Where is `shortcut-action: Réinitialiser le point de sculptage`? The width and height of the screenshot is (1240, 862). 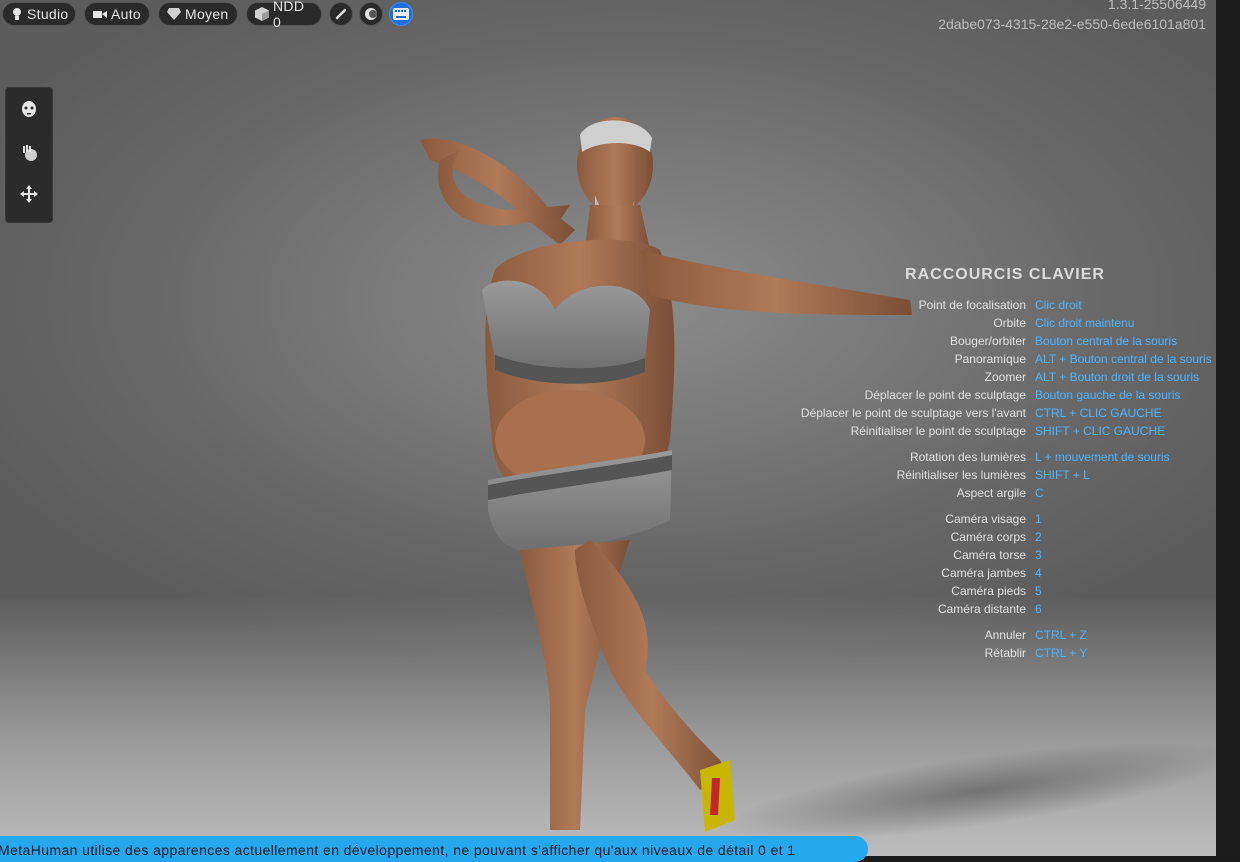
shortcut-action: Réinitialiser le point de sculptage is located at coordinates (938, 431).